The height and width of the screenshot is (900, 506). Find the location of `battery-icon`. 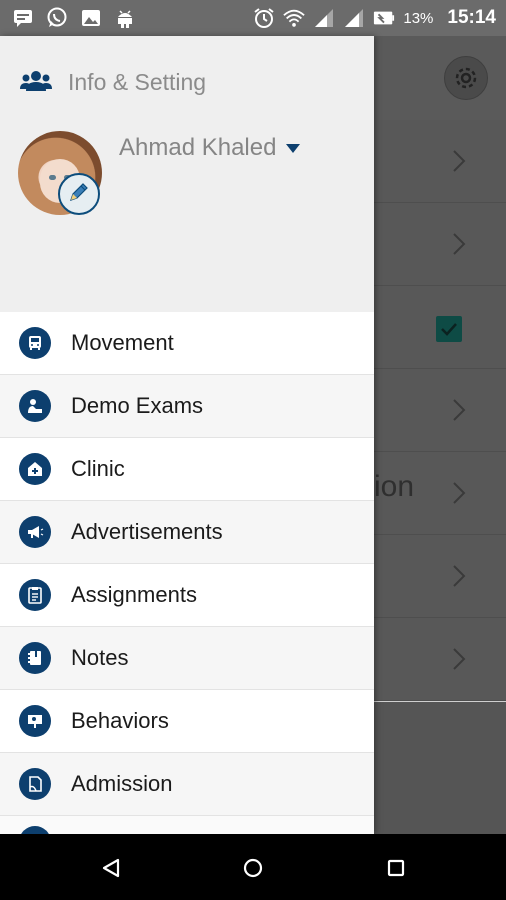

battery-icon is located at coordinates (384, 18).